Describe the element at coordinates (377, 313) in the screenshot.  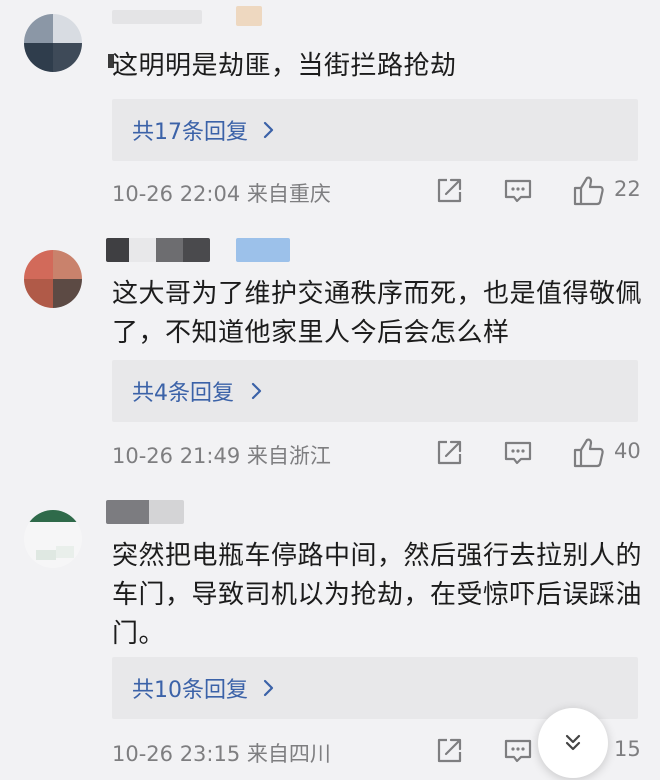
I see `comment-text: 这大哥为了维护交通秩序而死，也是值得敬佩了，不知道他家里人今后会怎么样` at that location.